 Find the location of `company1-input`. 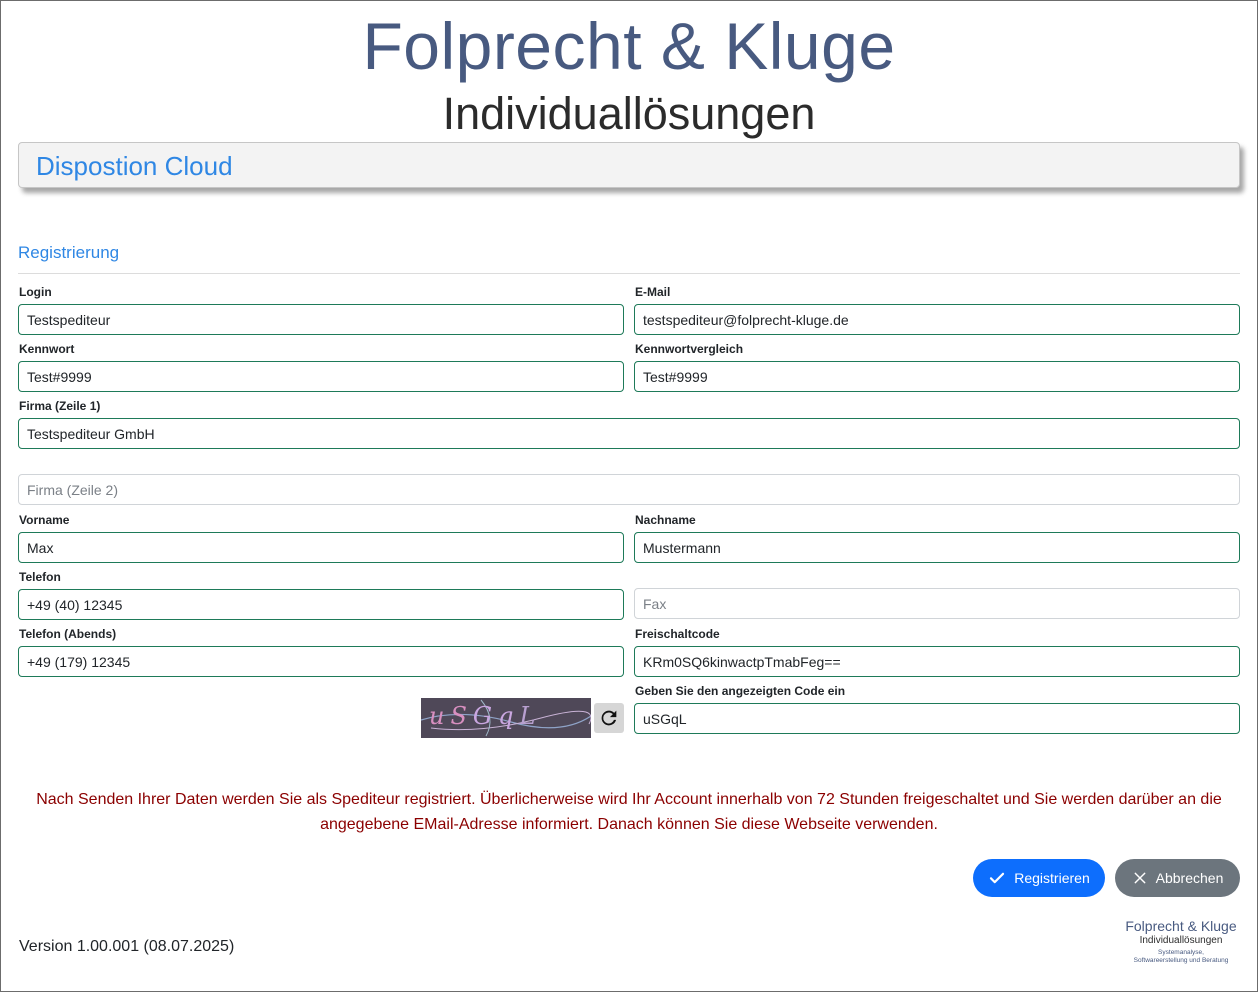

company1-input is located at coordinates (629, 433).